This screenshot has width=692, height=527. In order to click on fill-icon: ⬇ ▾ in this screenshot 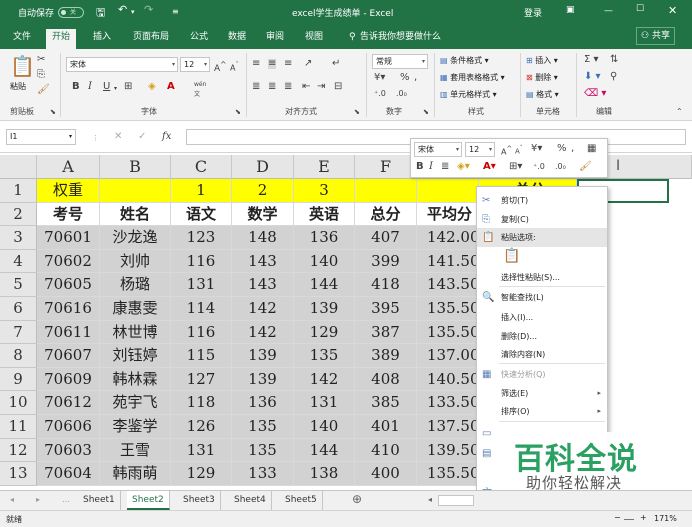, I will do `click(592, 77)`.